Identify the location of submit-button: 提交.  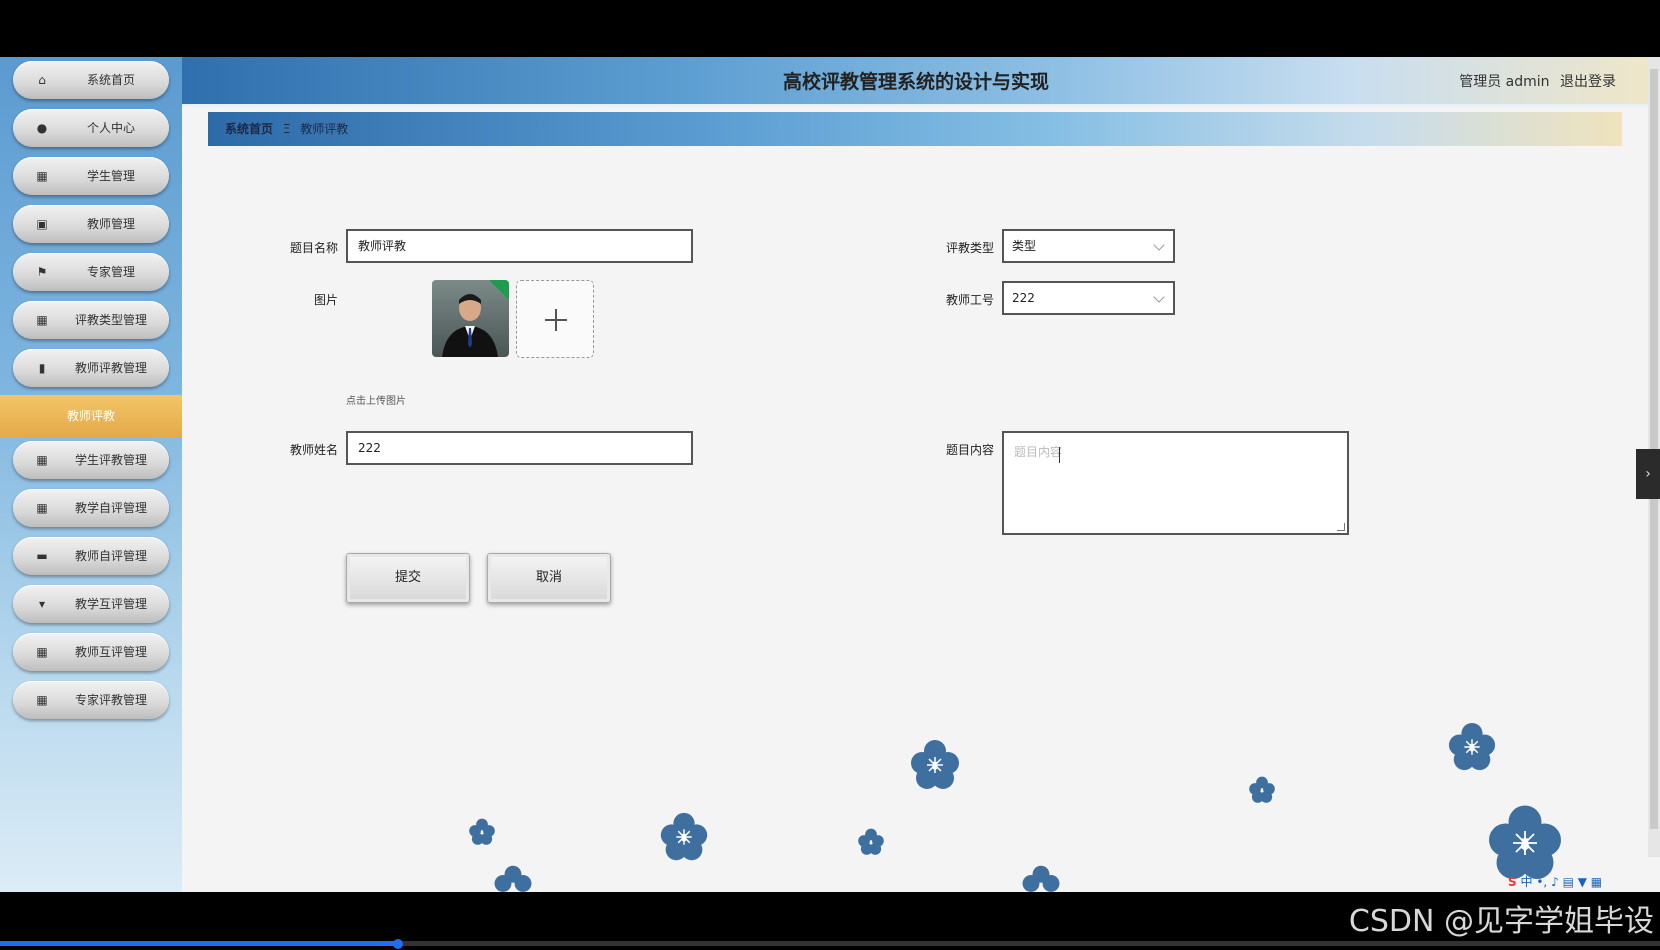
(408, 578).